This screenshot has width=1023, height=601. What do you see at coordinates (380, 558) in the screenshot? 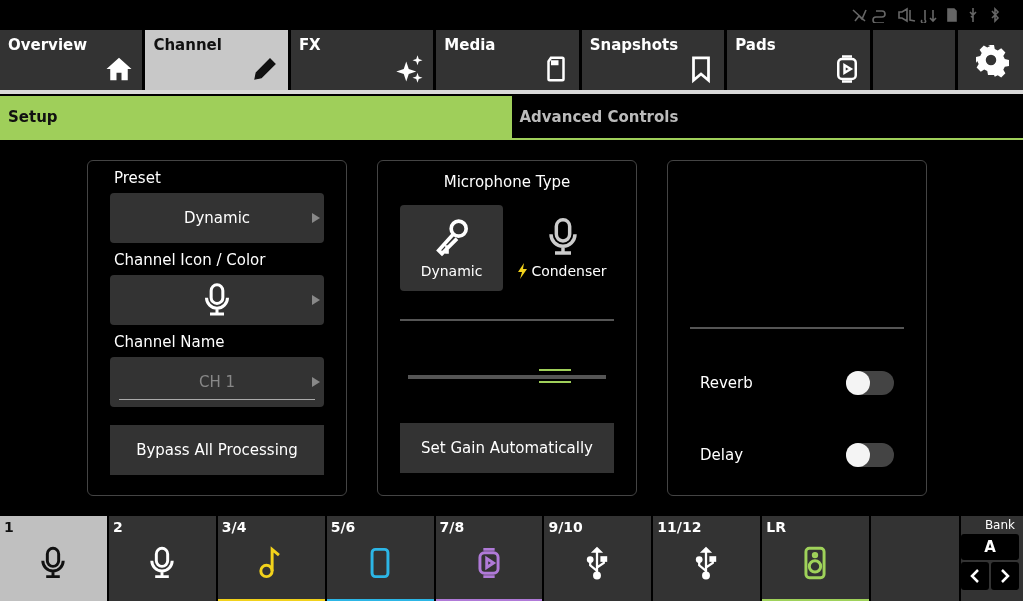
I see `channel-strip: 5/6` at bounding box center [380, 558].